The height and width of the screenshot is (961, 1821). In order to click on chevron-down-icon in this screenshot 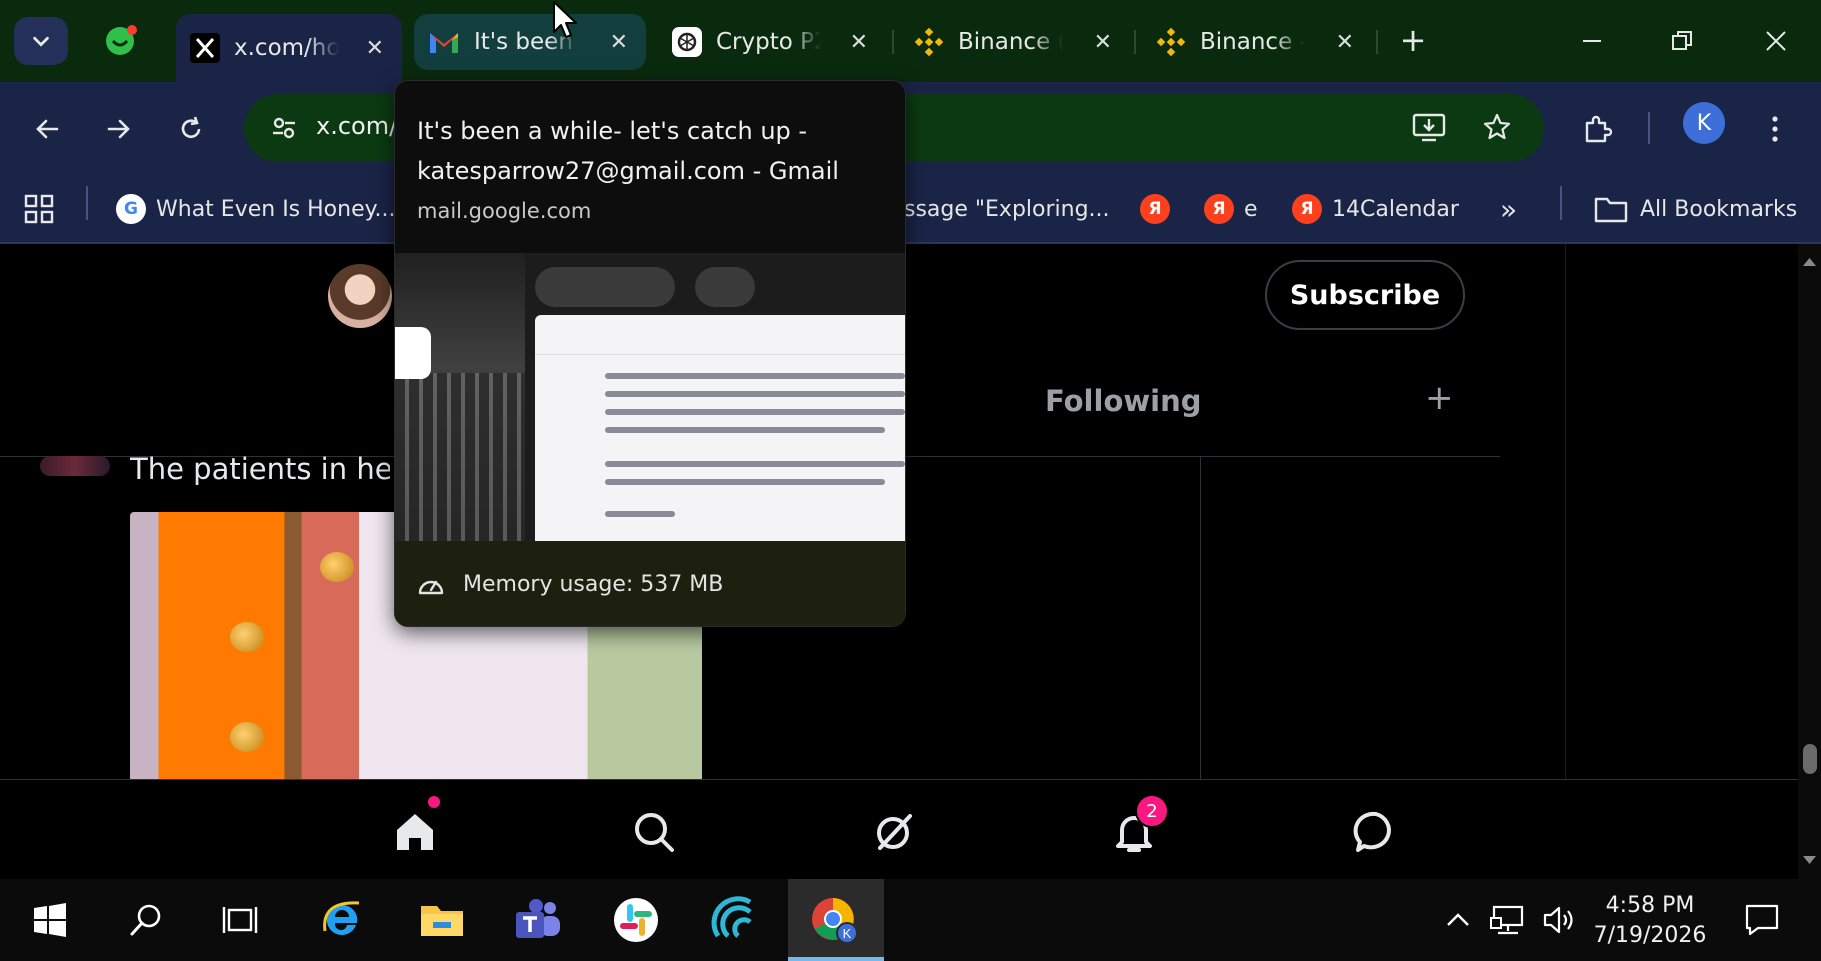, I will do `click(41, 41)`.